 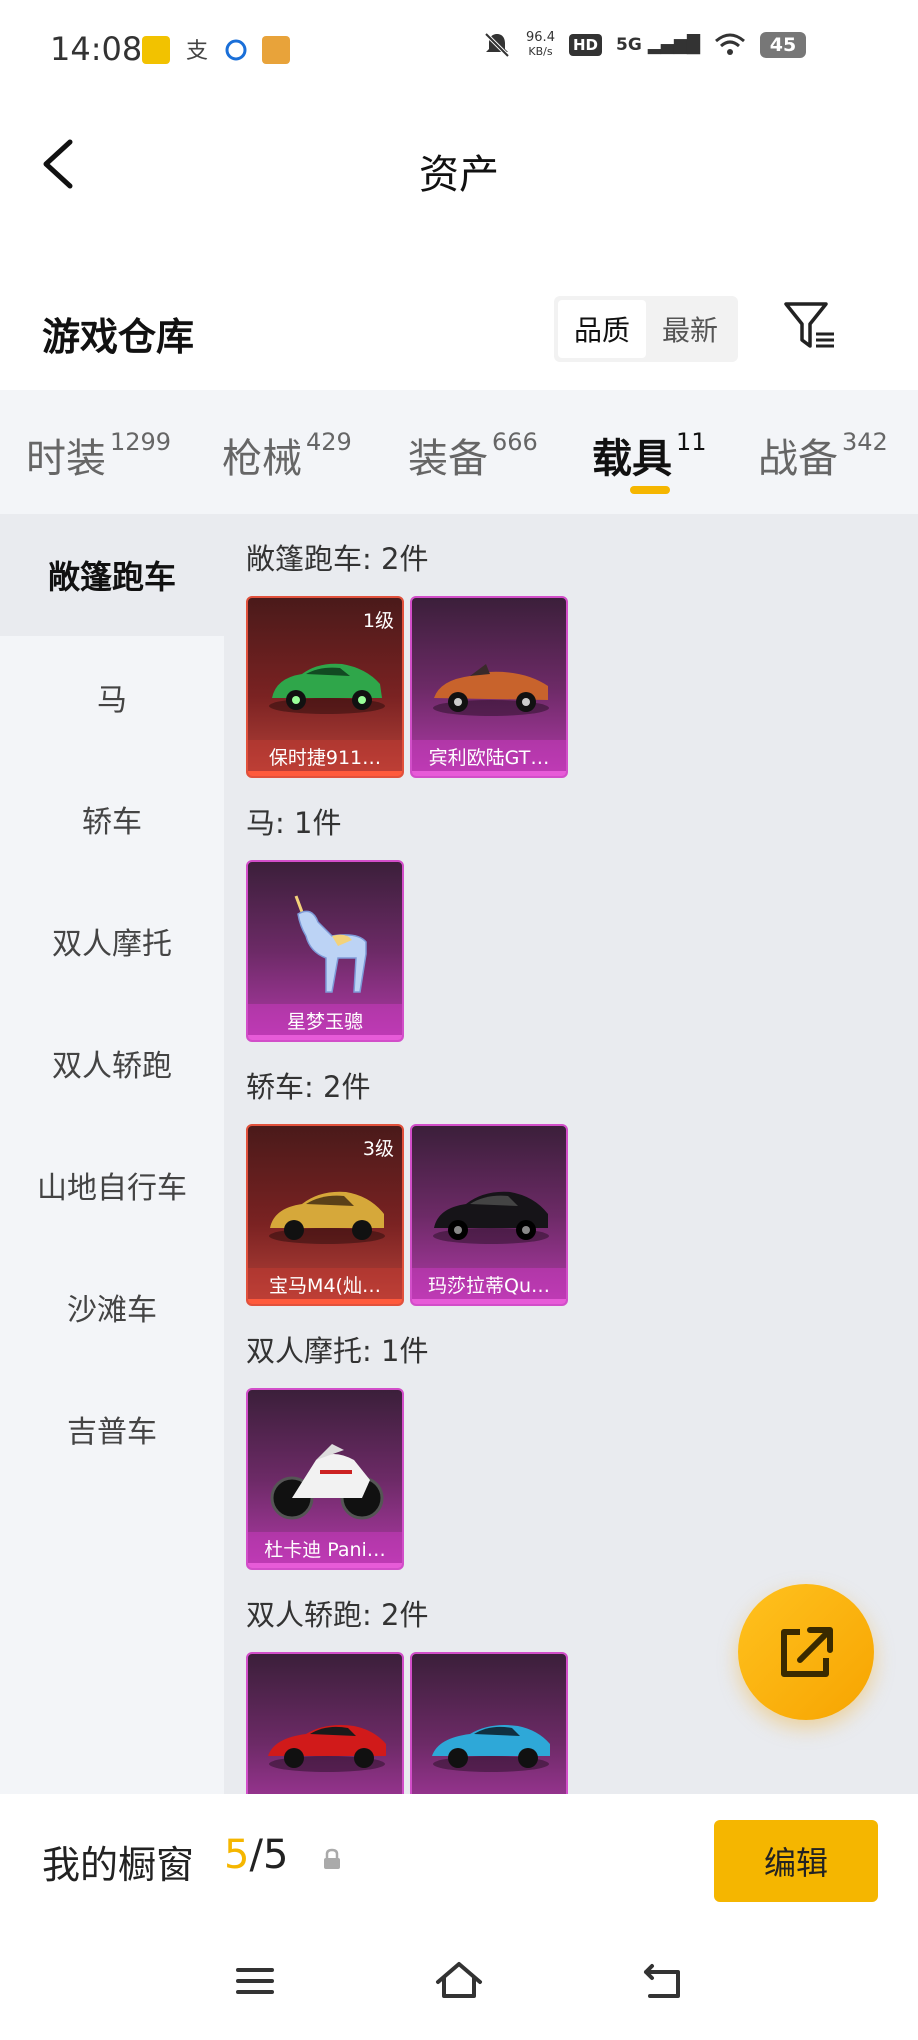 What do you see at coordinates (540, 37) in the screenshot?
I see `net-speed-value: 96.4` at bounding box center [540, 37].